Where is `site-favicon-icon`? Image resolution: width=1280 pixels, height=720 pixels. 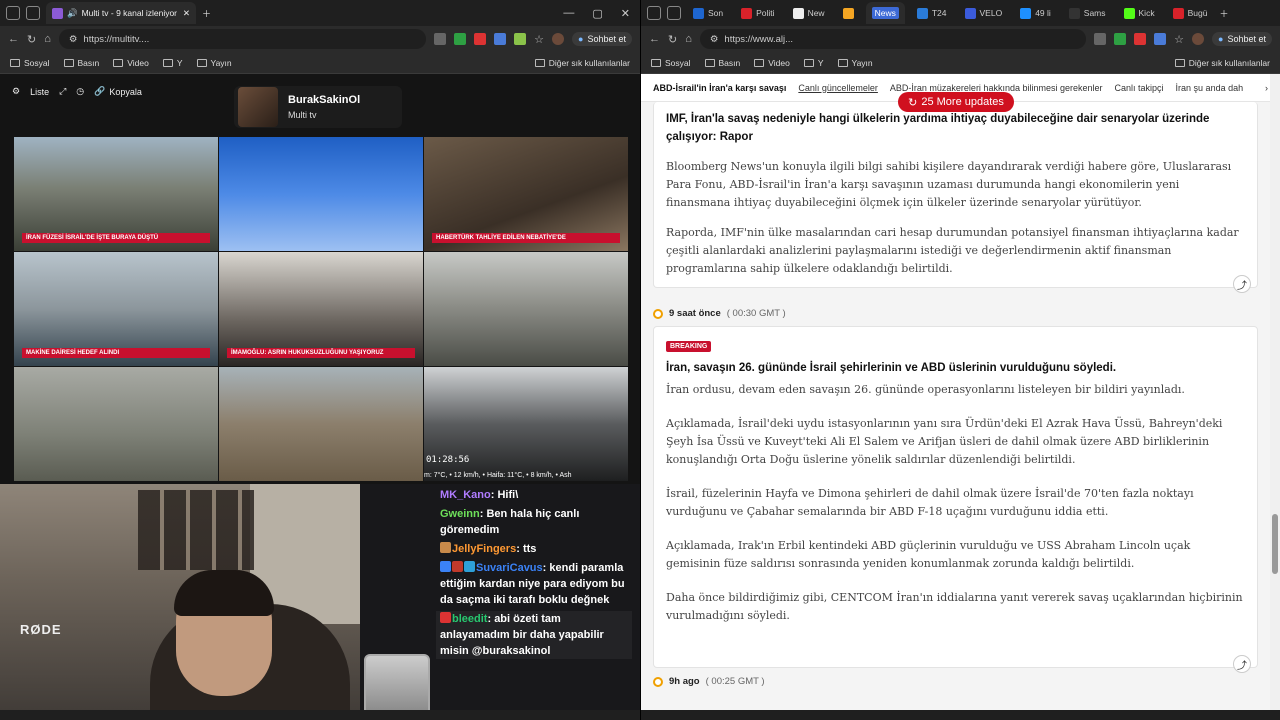
site-favicon-icon is located at coordinates (1129, 13).